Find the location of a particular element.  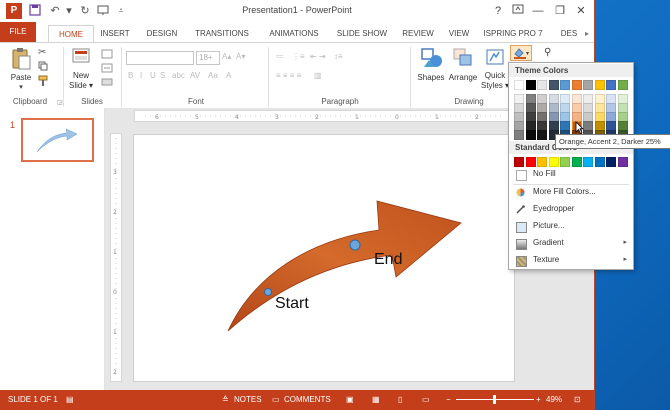

zoom-level: 49% is located at coordinates (554, 399).